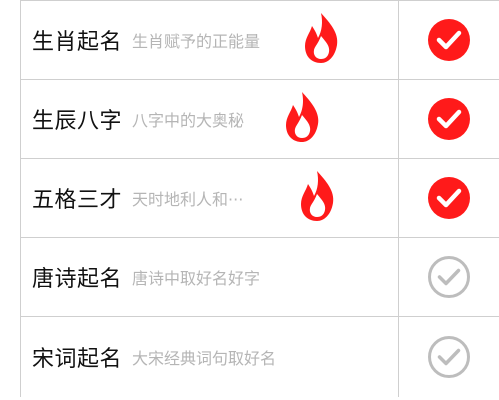 Image resolution: width=499 pixels, height=400 pixels. Describe the element at coordinates (196, 41) in the screenshot. I see `item-subtitle: 生肖赋予的正能量` at that location.